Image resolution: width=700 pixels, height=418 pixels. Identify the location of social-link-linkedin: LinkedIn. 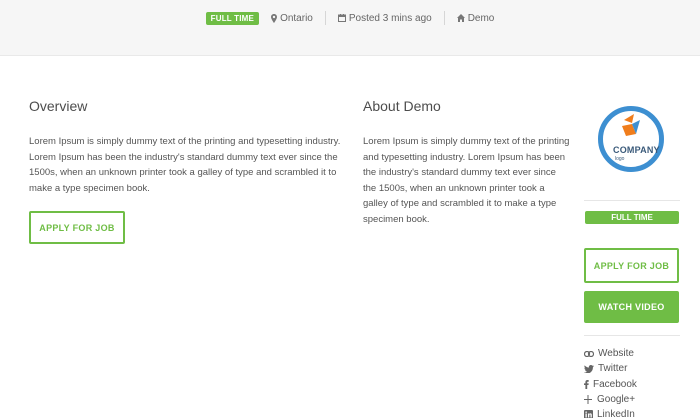
(609, 413).